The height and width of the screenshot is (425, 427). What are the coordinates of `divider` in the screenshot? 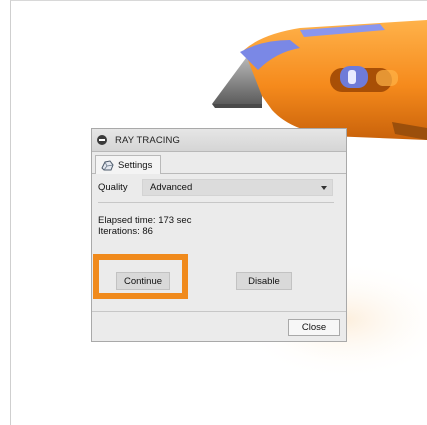 It's located at (216, 202).